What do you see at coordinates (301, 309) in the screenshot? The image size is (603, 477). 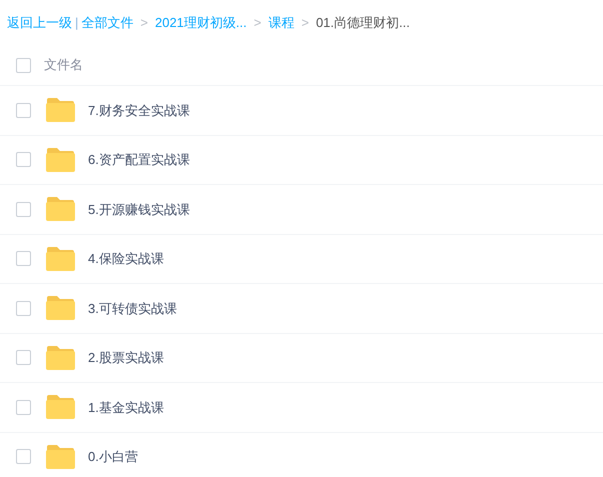 I see `file-row: 3.可转债实战课` at bounding box center [301, 309].